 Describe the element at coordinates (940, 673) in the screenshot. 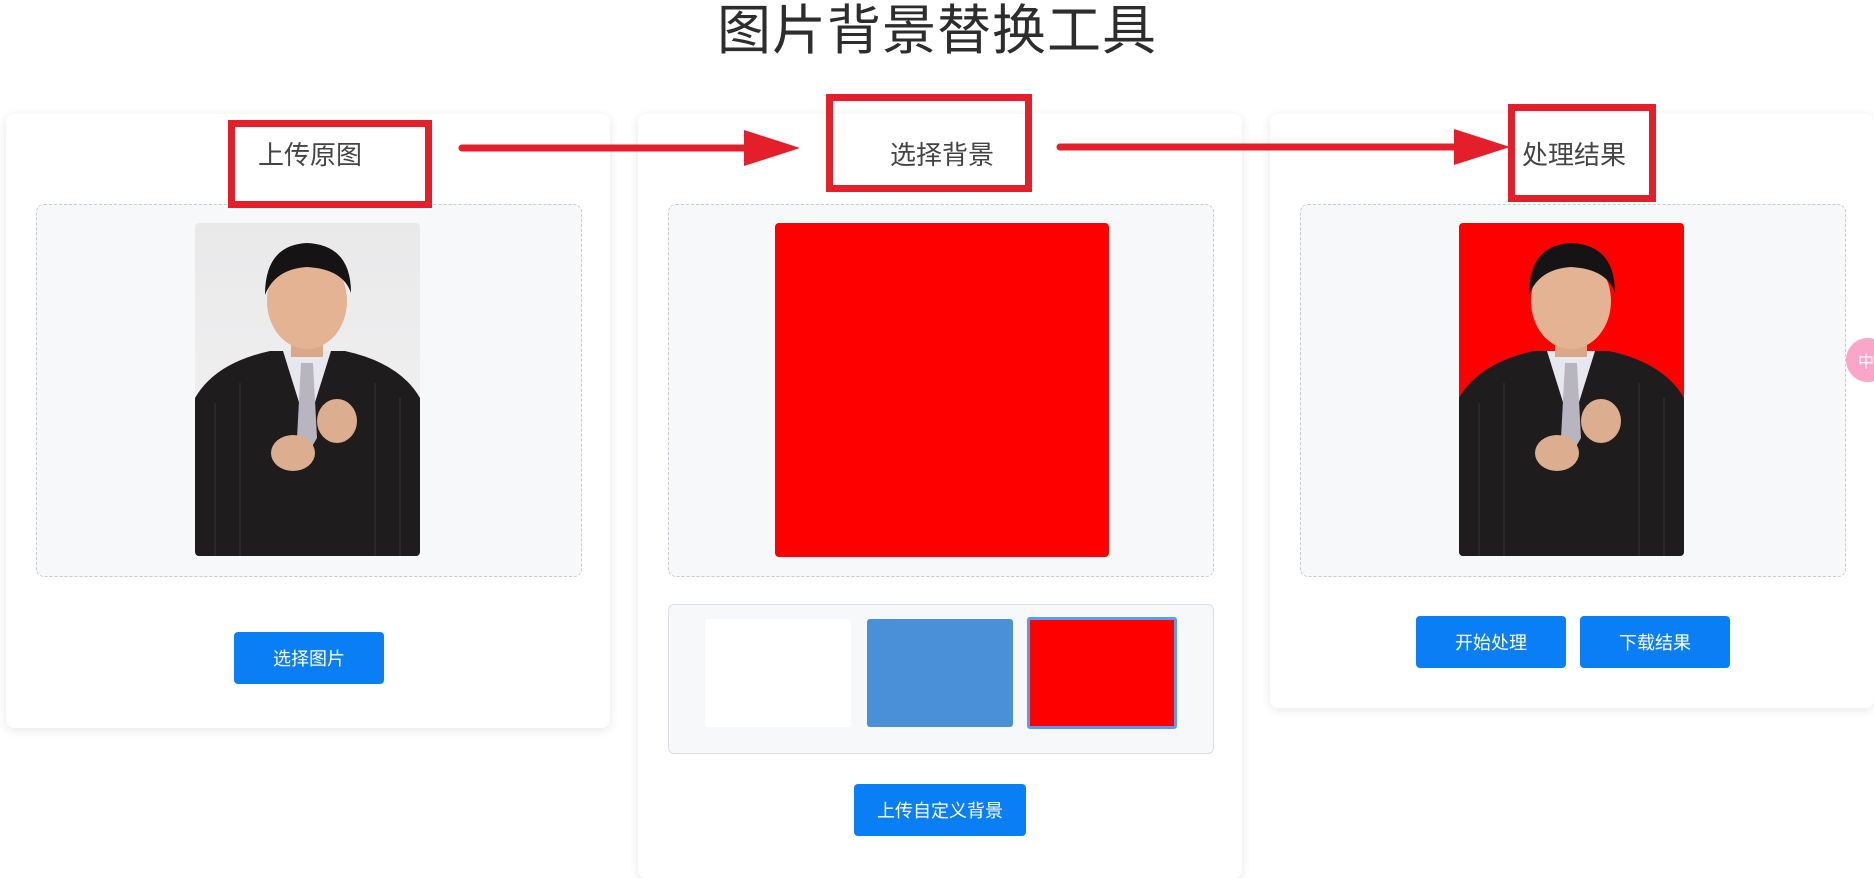

I see `swatch-blue` at that location.